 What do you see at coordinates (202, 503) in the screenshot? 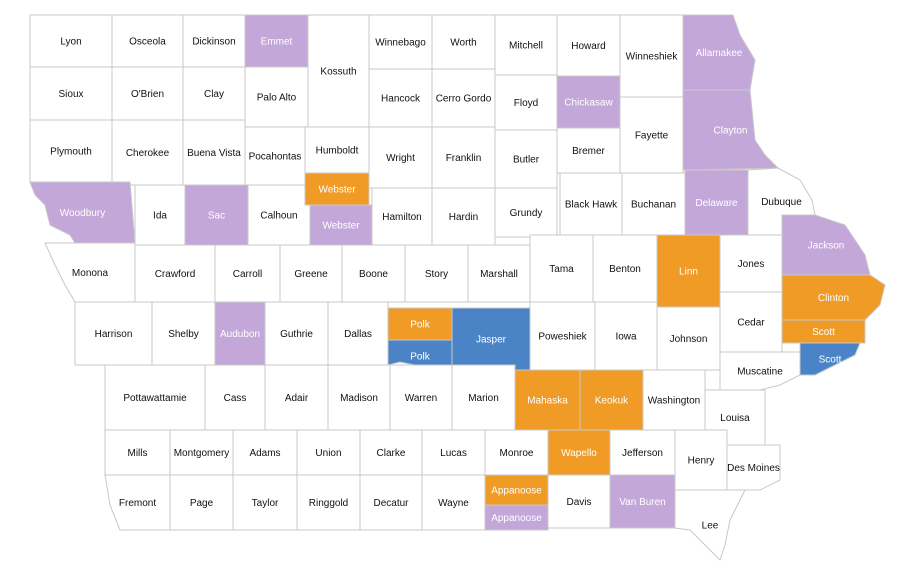
I see `county-label: Page` at bounding box center [202, 503].